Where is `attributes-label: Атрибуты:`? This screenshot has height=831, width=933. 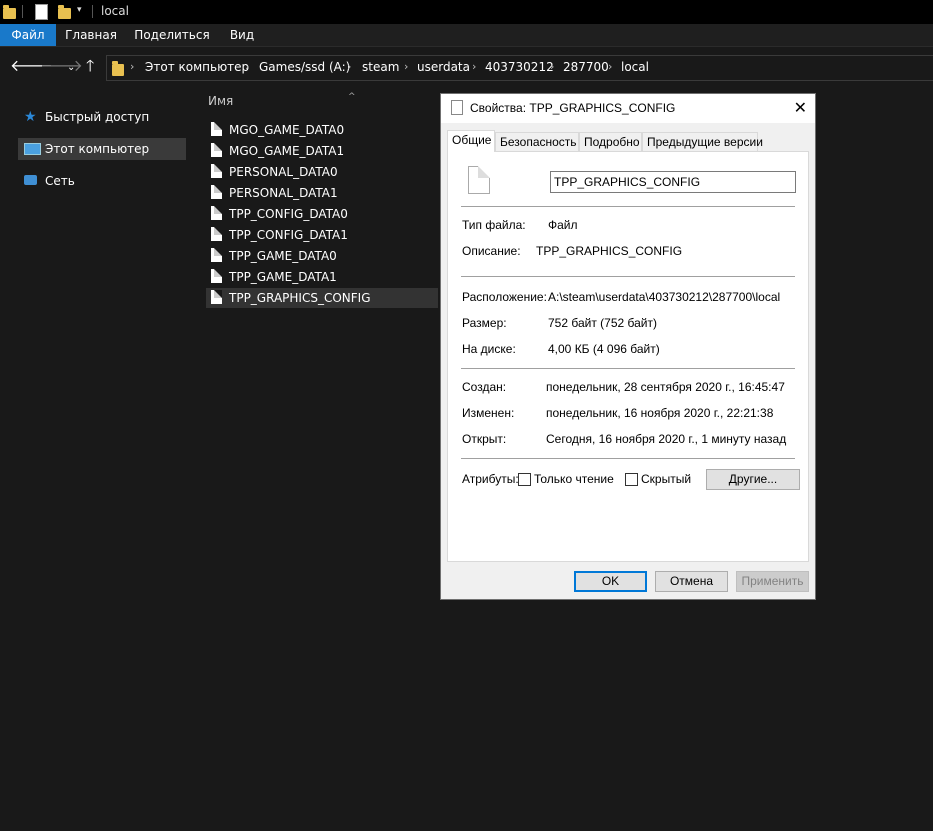 attributes-label: Атрибуты: is located at coordinates (490, 479).